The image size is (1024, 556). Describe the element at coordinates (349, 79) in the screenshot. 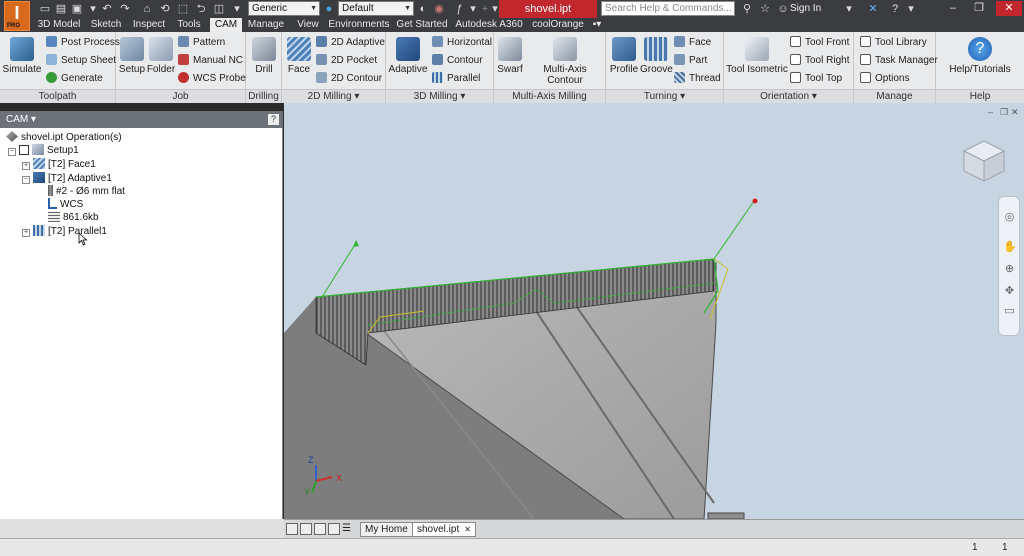

I see `2d-contour-button: 2D Contour` at that location.